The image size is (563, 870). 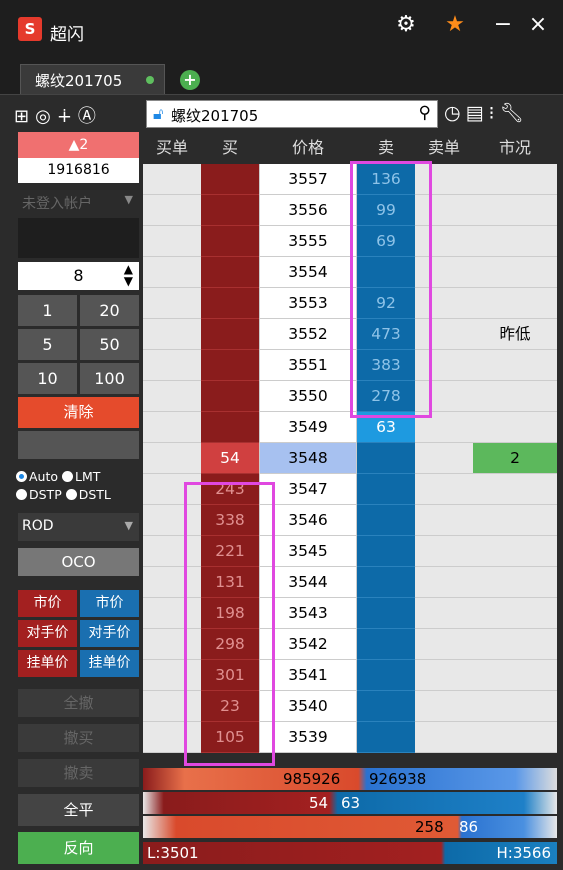 I want to click on sell-market-button: 市价, so click(x=109, y=603).